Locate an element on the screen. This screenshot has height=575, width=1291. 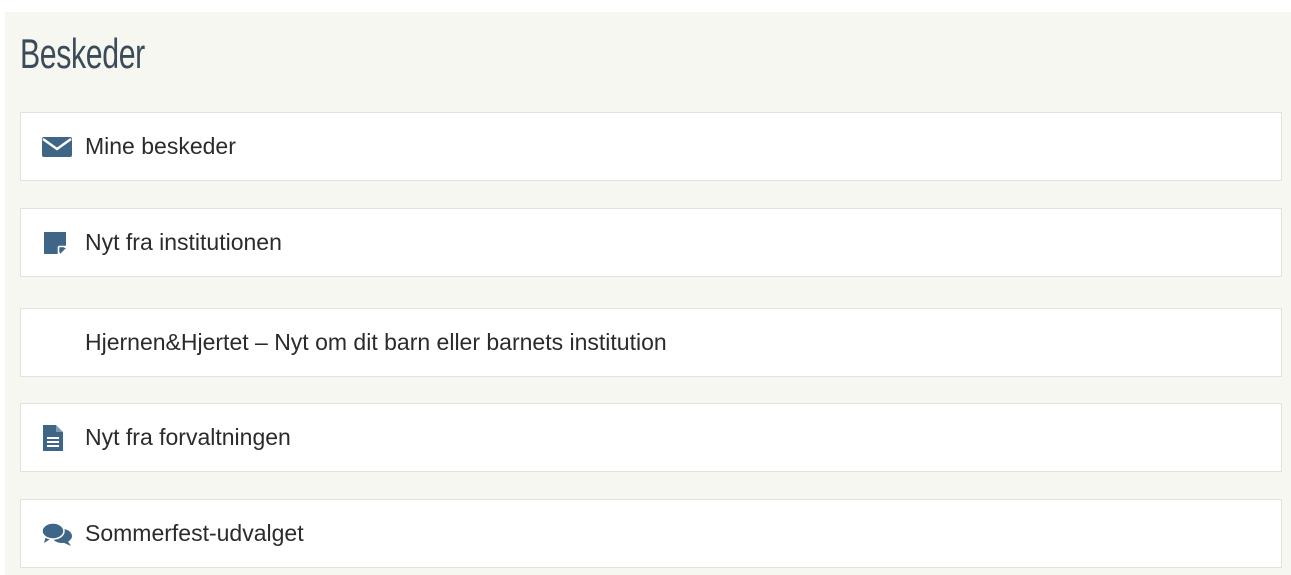
list-item-label: Mine beskeder is located at coordinates (160, 146).